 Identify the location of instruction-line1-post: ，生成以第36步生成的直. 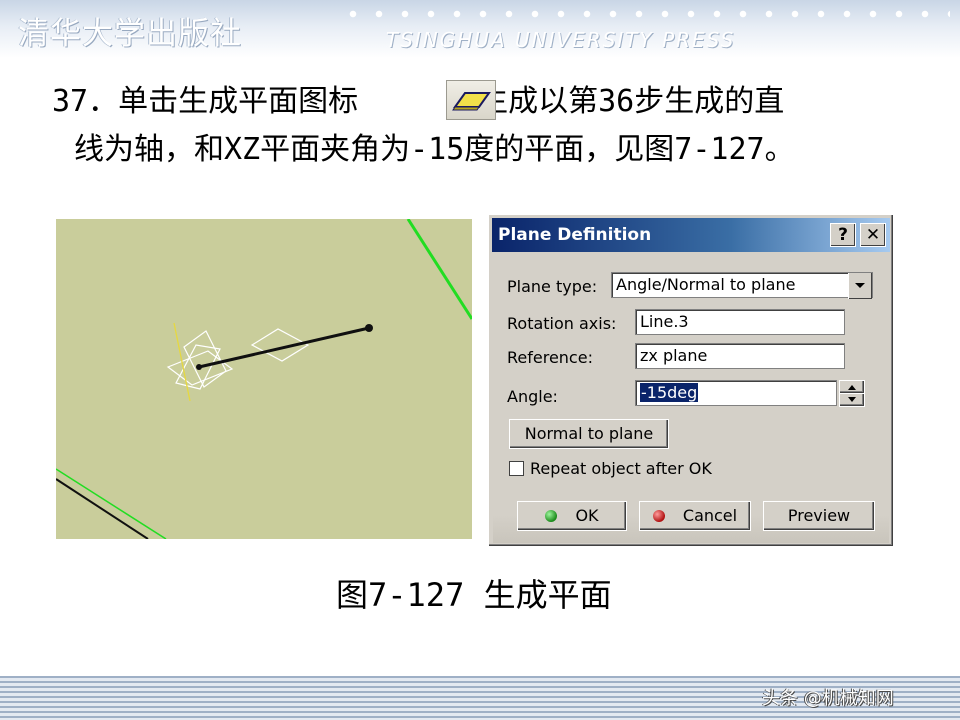
(616, 101).